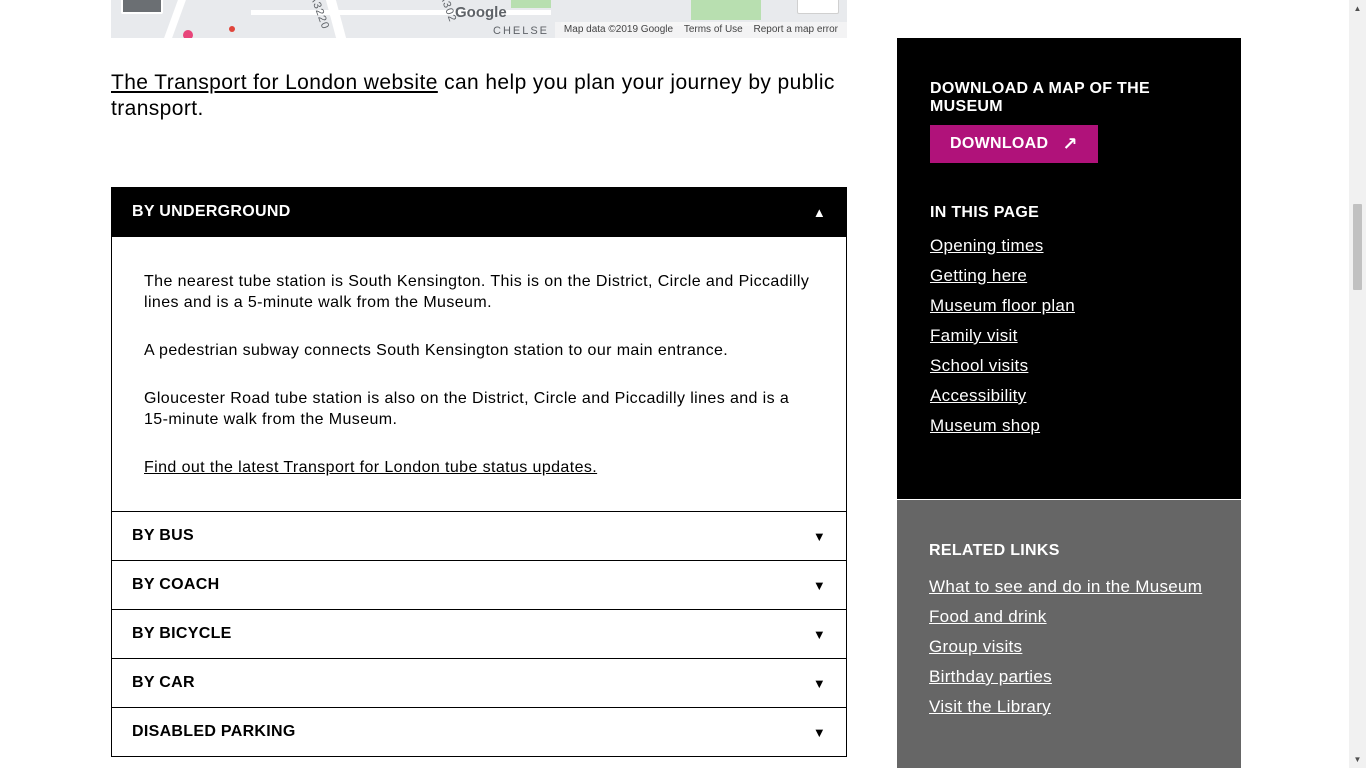 This screenshot has width=1366, height=768. What do you see at coordinates (819, 212) in the screenshot?
I see `collapse-triangle-icon: ▲` at bounding box center [819, 212].